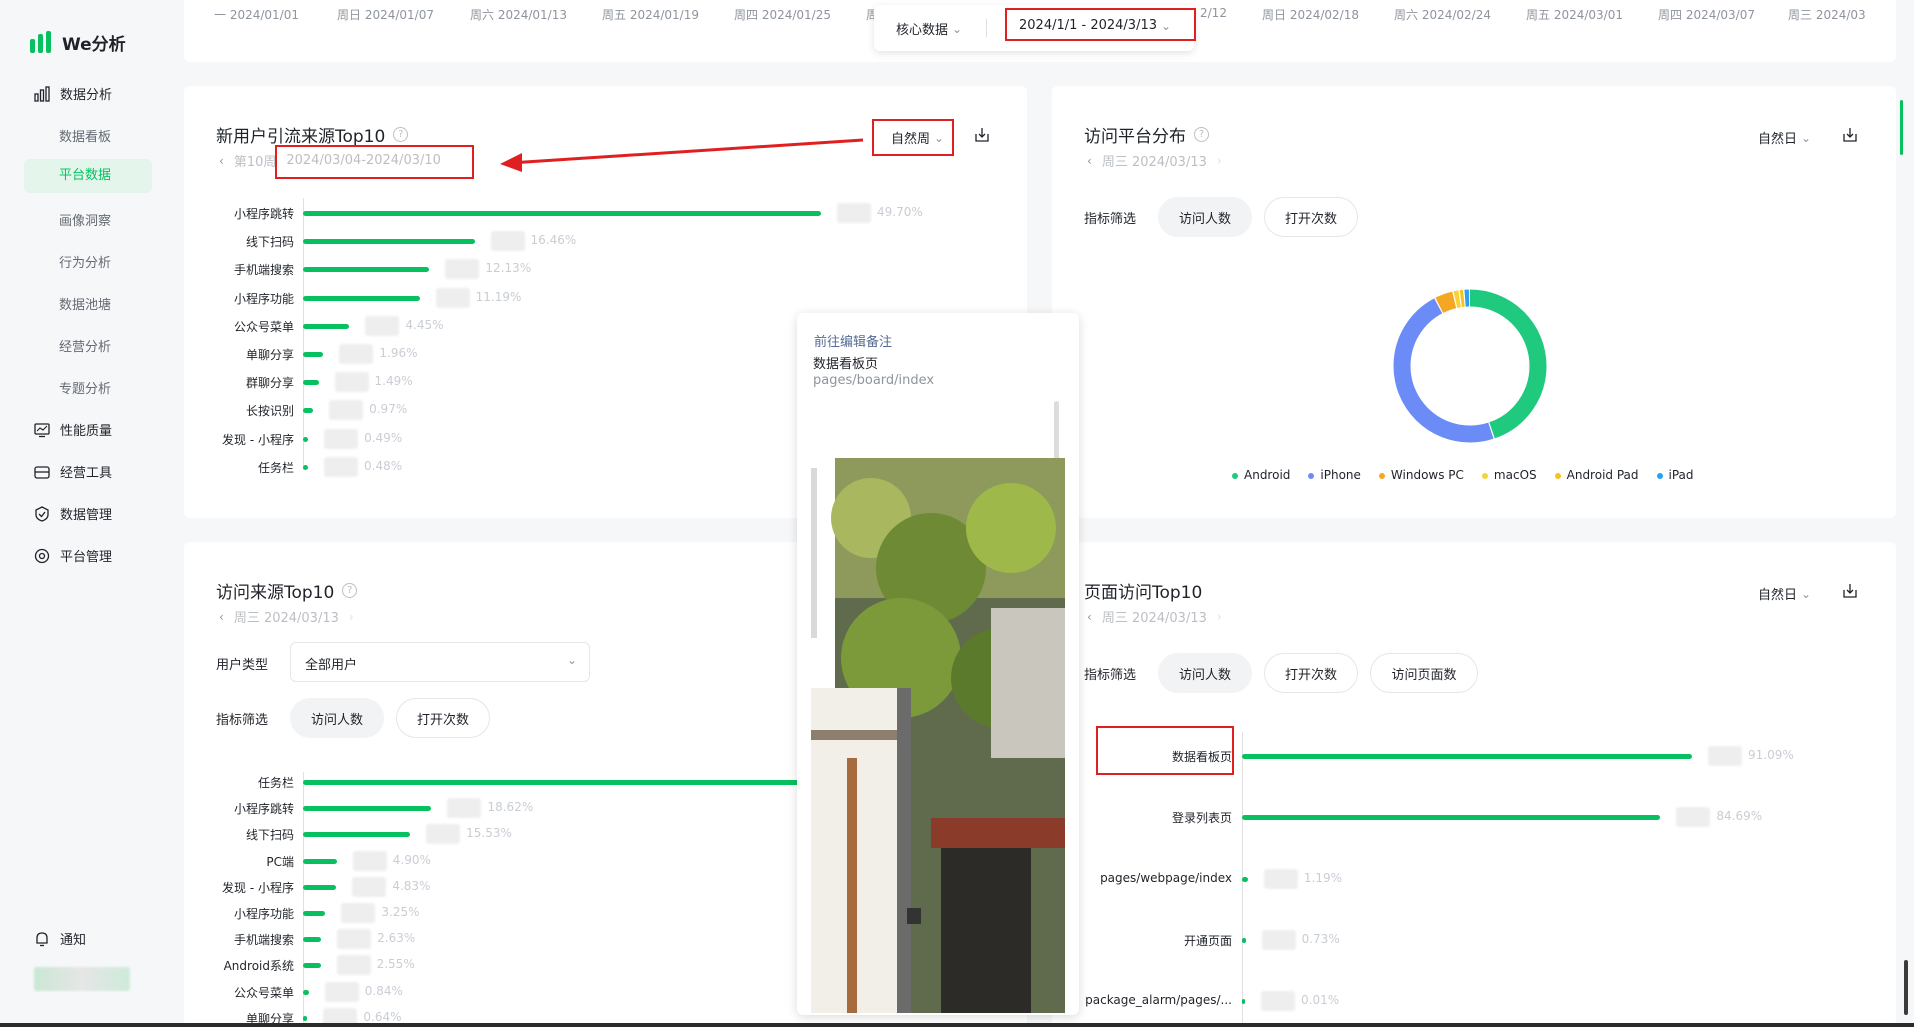 The image size is (1914, 1027). I want to click on nav-label: 数据分析, so click(86, 95).